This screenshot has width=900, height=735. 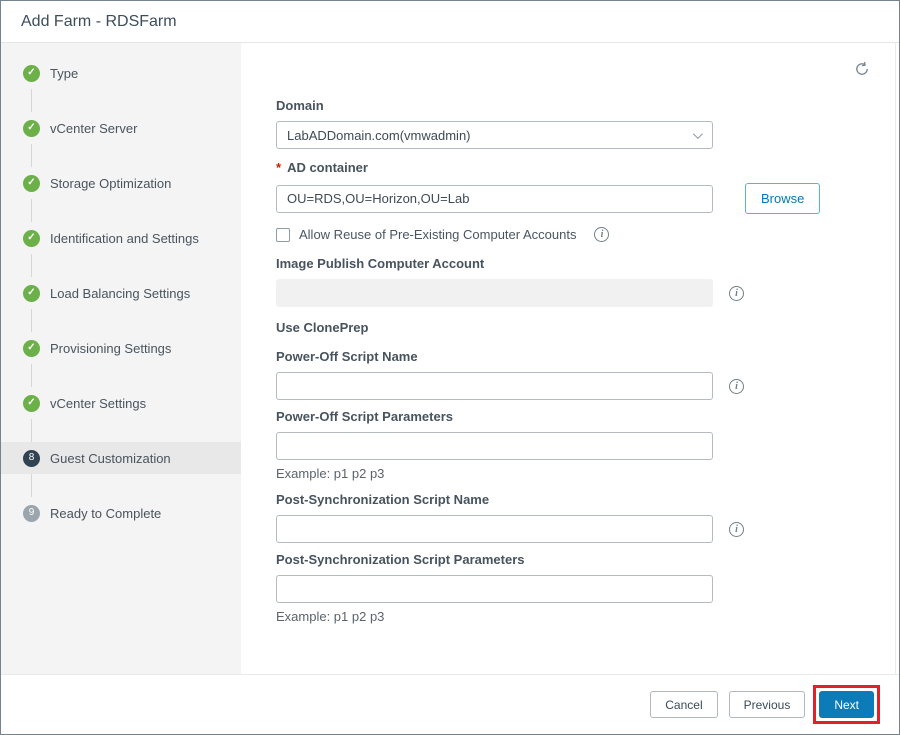 What do you see at coordinates (121, 513) in the screenshot?
I see `step-ready-to-complete: 9 Ready to Complete` at bounding box center [121, 513].